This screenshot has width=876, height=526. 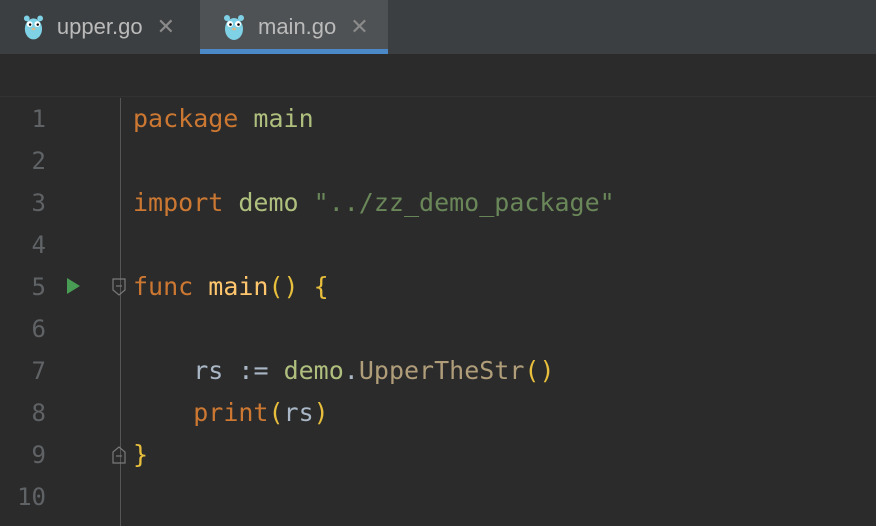 What do you see at coordinates (464, 202) in the screenshot?
I see `string-literal: "../zz_demo_package"` at bounding box center [464, 202].